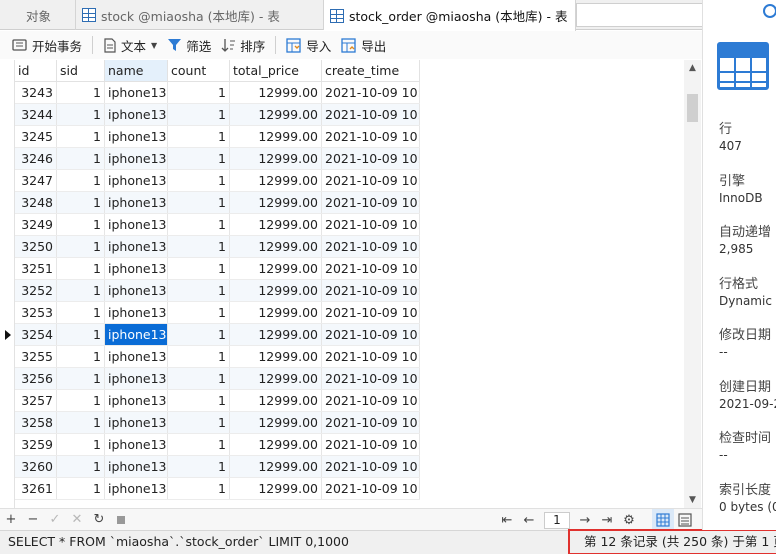 This screenshot has width=776, height=554. Describe the element at coordinates (81, 71) in the screenshot. I see `column-header-sid: sid` at that location.